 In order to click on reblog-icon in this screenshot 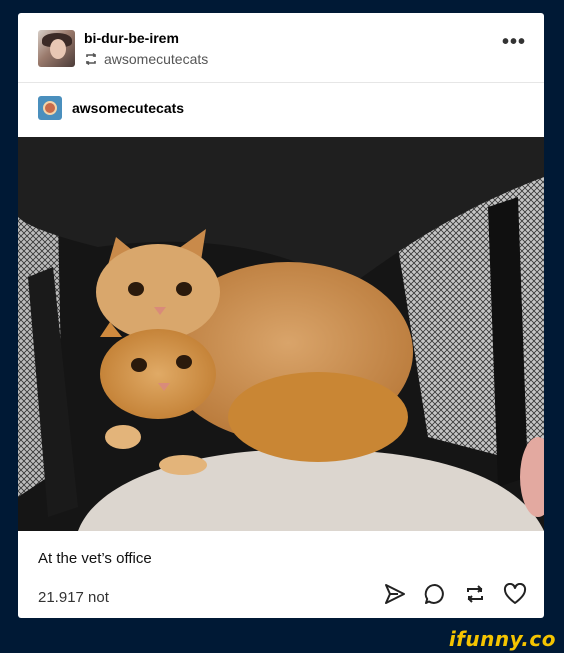, I will do `click(475, 594)`.